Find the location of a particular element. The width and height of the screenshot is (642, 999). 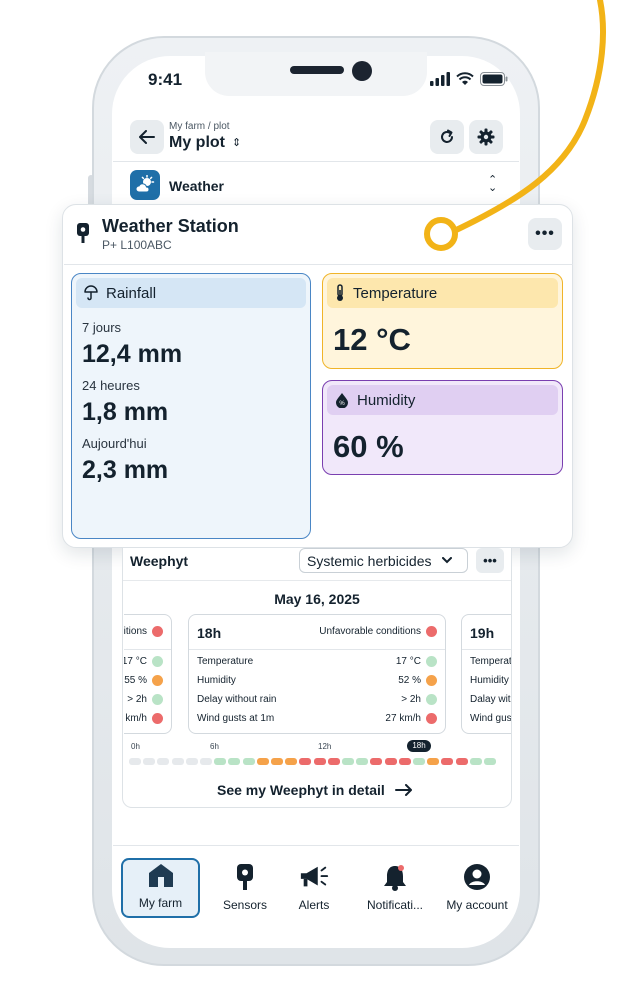

nav-label: Alerts is located at coordinates (314, 905).